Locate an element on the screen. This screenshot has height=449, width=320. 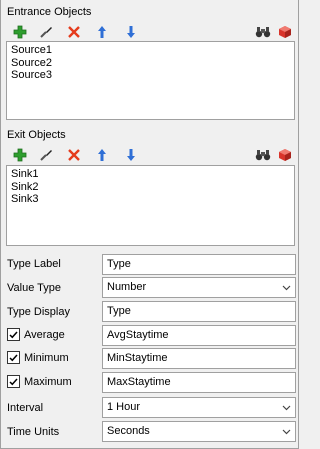
maximum-field: MaxStaytime is located at coordinates (199, 382).